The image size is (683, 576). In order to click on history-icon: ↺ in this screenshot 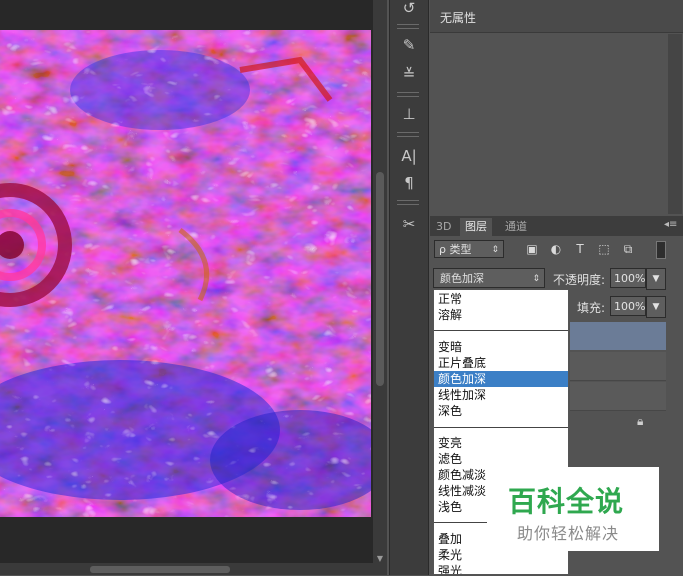, I will do `click(409, 10)`.